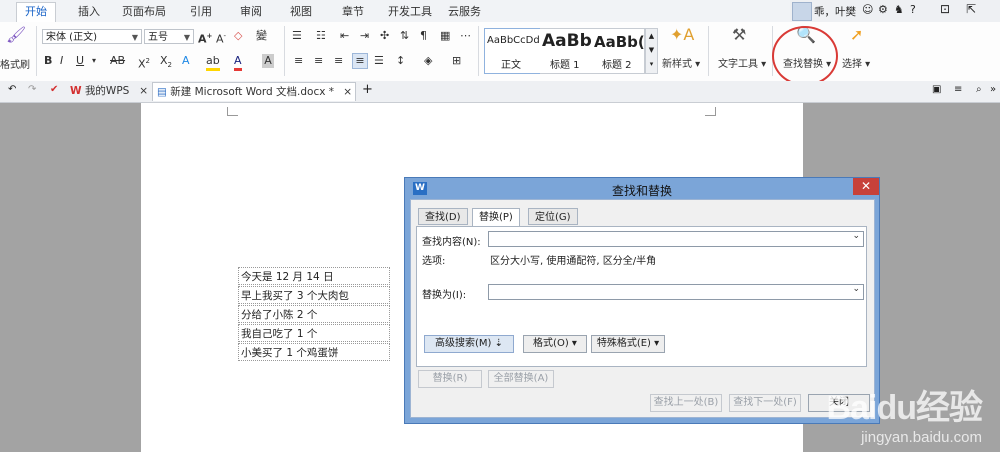 The image size is (1000, 452). What do you see at coordinates (379, 61) in the screenshot?
I see `distribute-icon: ☰` at bounding box center [379, 61].